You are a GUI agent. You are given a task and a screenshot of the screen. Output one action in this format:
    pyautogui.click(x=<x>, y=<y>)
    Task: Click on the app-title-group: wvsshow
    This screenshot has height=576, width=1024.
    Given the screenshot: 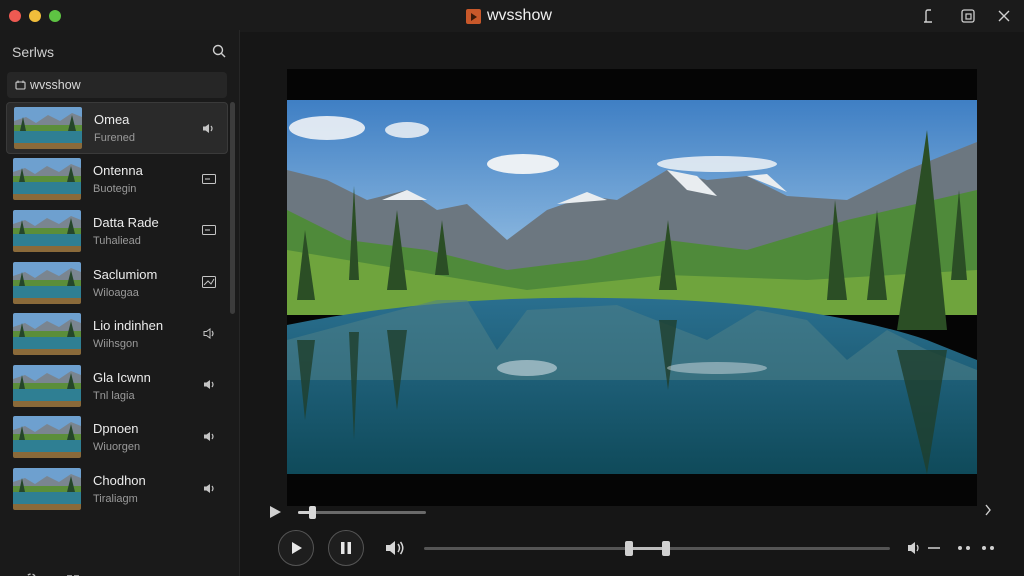 What is the action you would take?
    pyautogui.click(x=509, y=16)
    